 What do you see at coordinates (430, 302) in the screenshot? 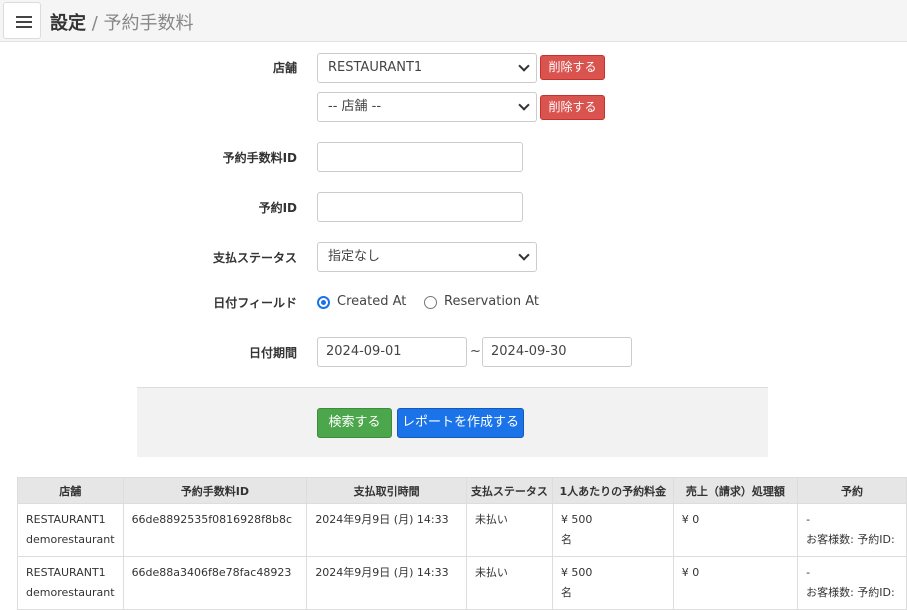
I see `radio-reservation-at` at bounding box center [430, 302].